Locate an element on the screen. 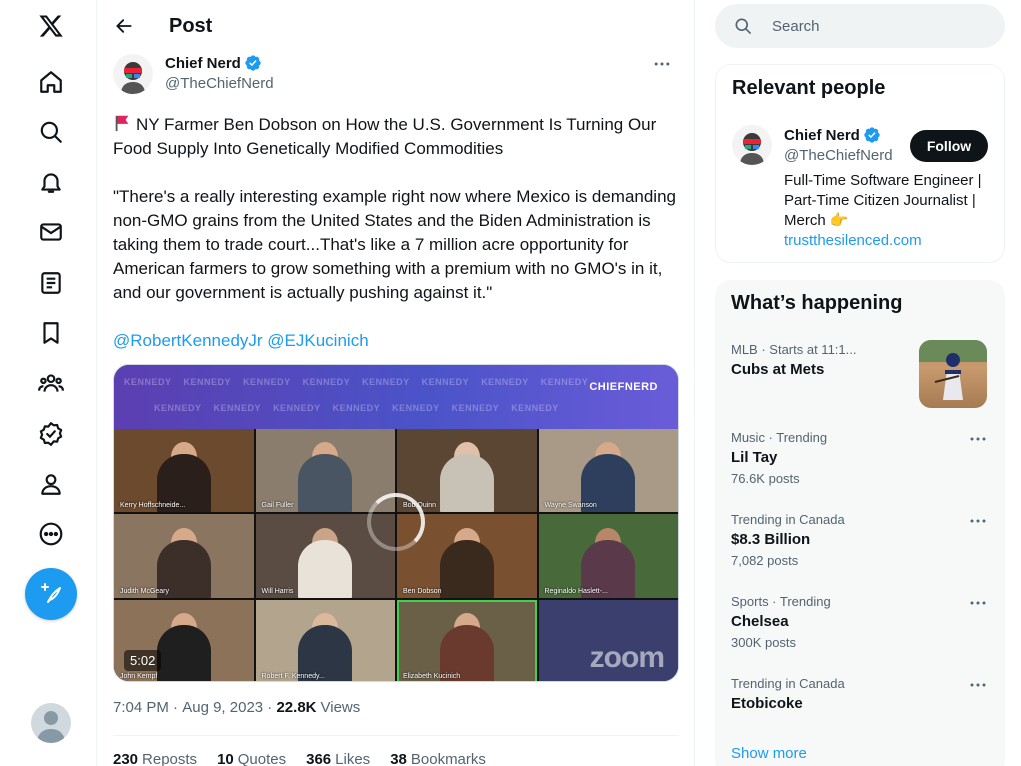 This screenshot has height=766, width=1021. messages-icon is located at coordinates (51, 232).